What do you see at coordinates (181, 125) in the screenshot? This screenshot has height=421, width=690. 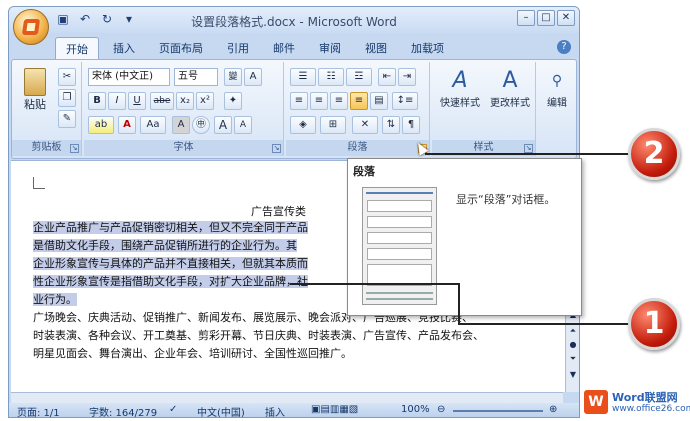 I see `char-shading-button: A` at bounding box center [181, 125].